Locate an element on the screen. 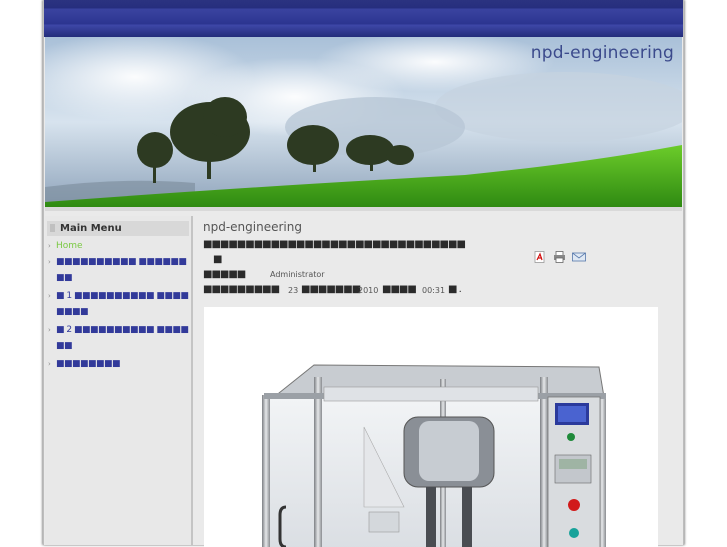  menu-item-label: ■ 2 ■■■■■■■■■■ ■■■■■■ is located at coordinates (122, 338).